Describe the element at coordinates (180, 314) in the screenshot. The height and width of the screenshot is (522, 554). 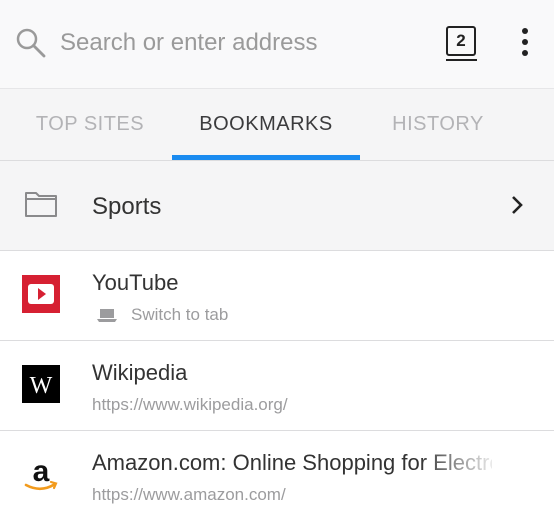
I see `bookmark-subtitle: Switch to tab` at that location.